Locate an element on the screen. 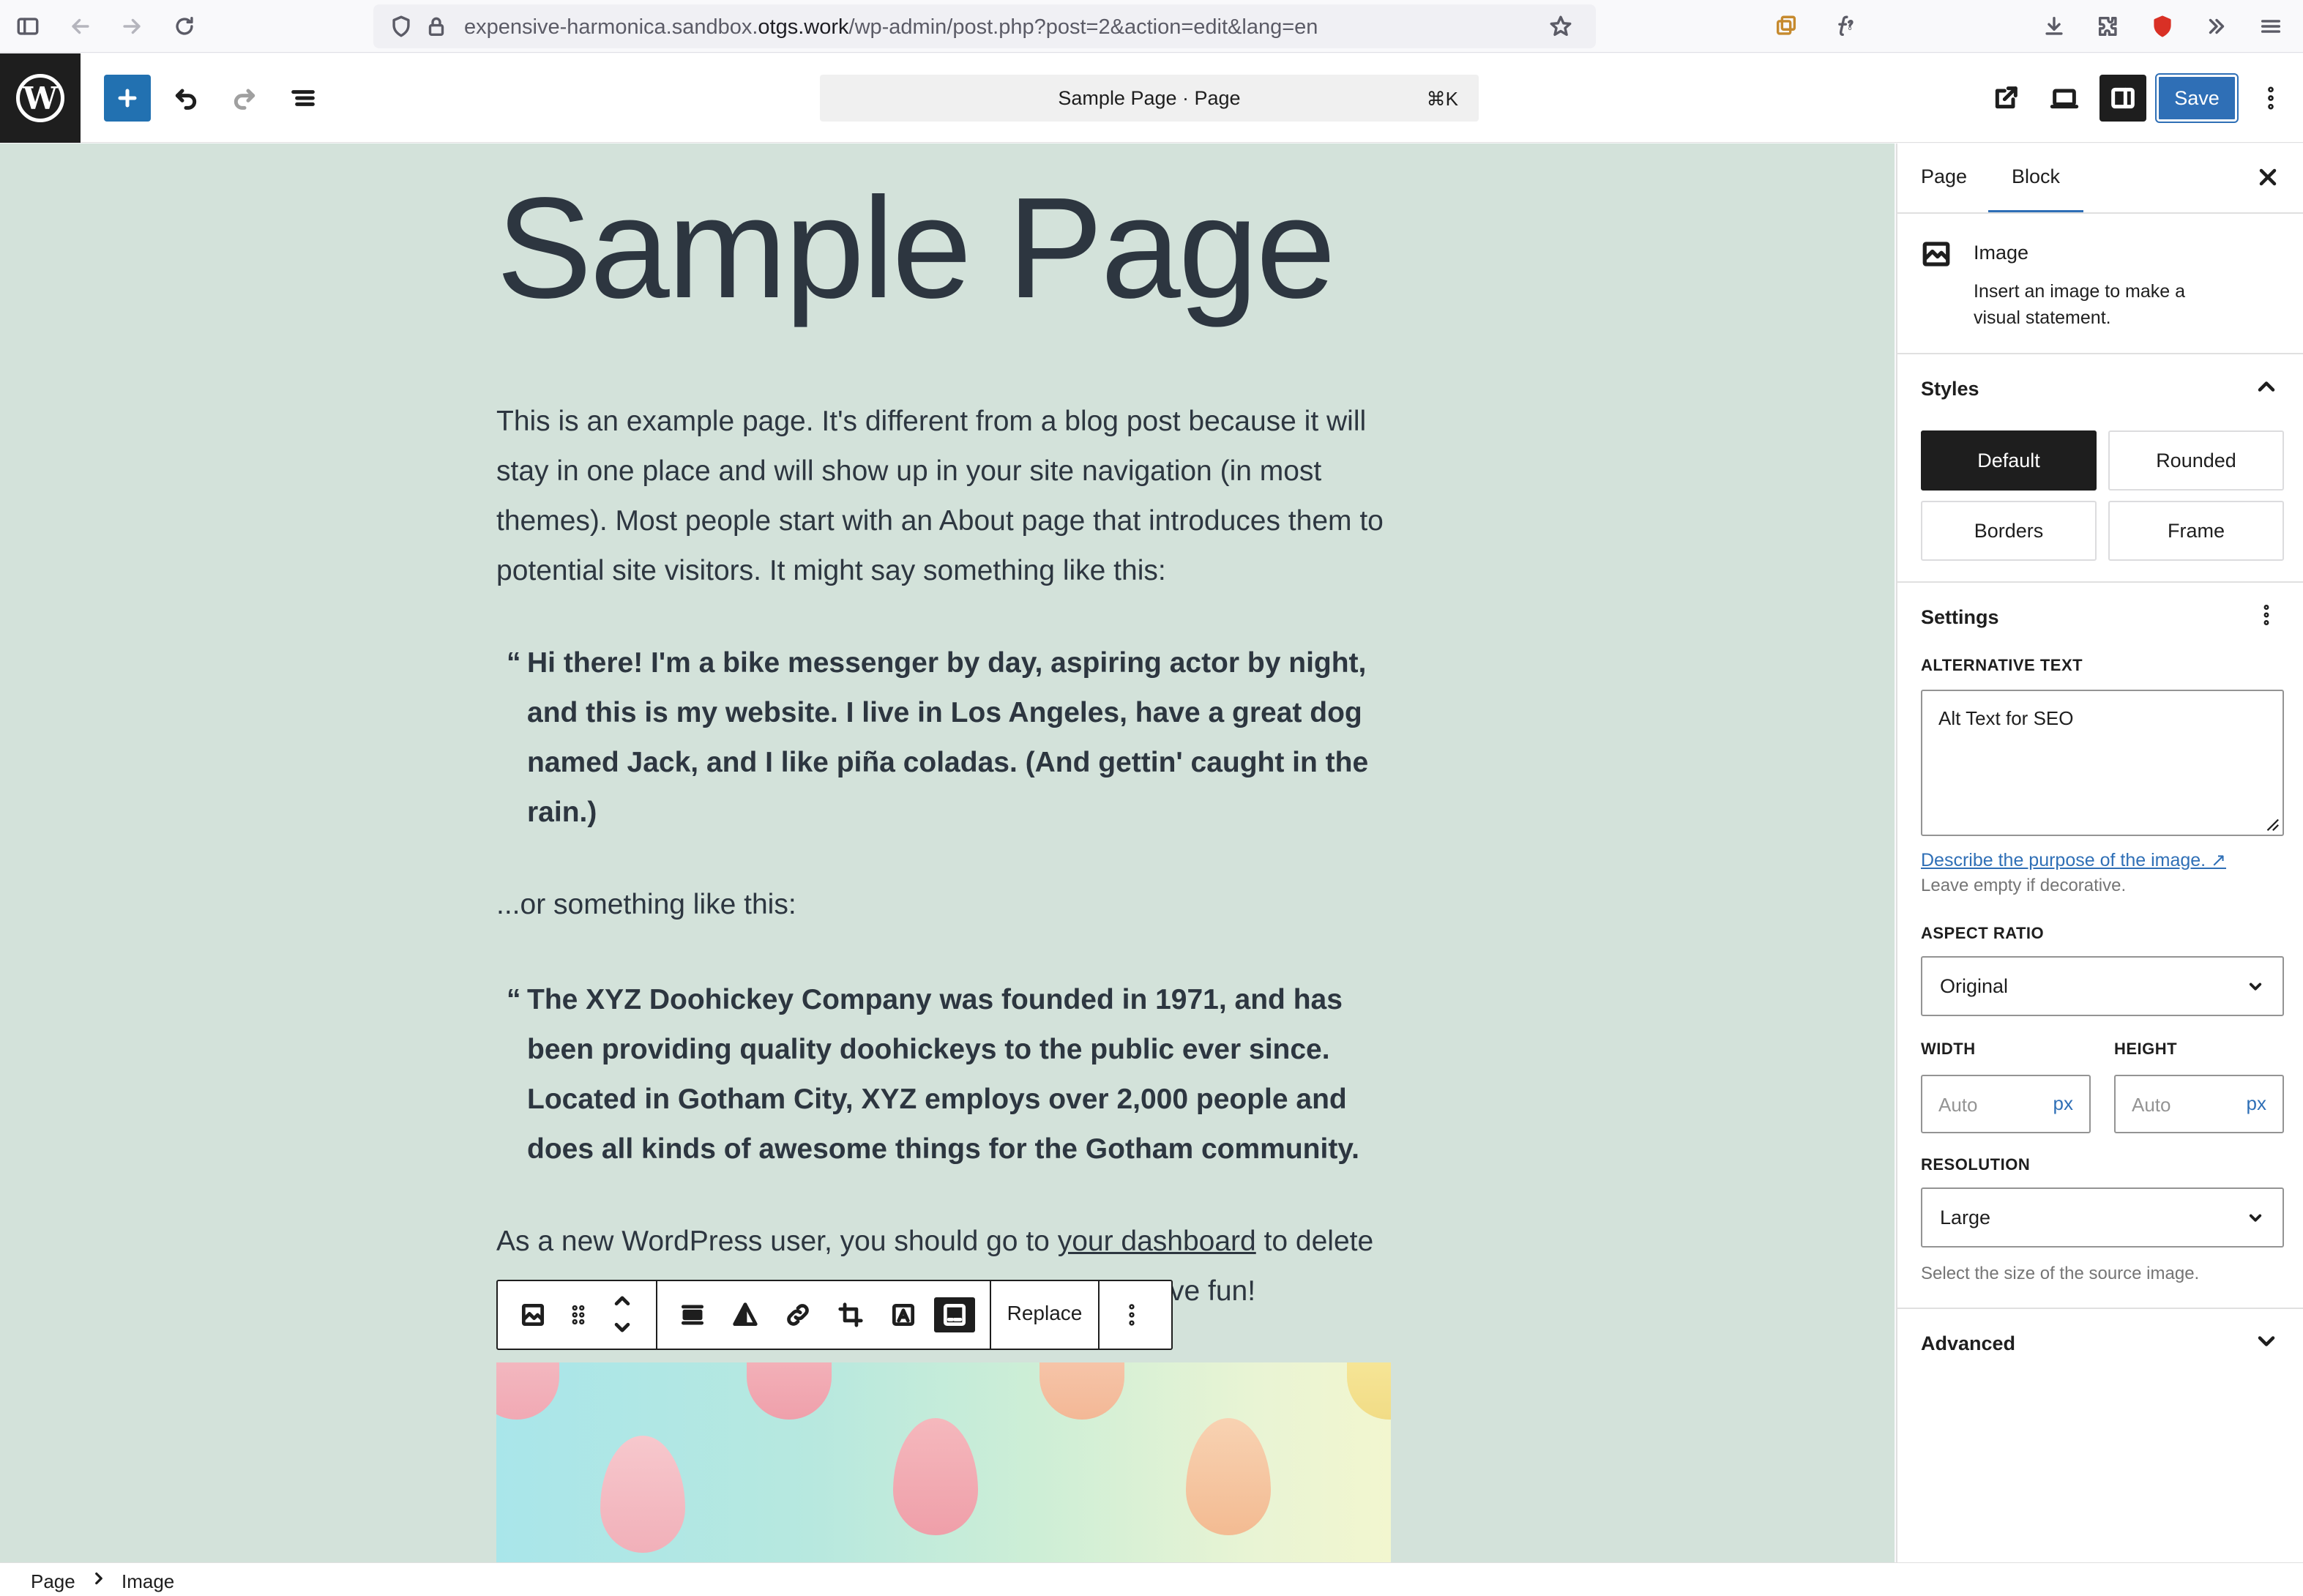 The image size is (2303, 1596). crop-icon is located at coordinates (850, 1314).